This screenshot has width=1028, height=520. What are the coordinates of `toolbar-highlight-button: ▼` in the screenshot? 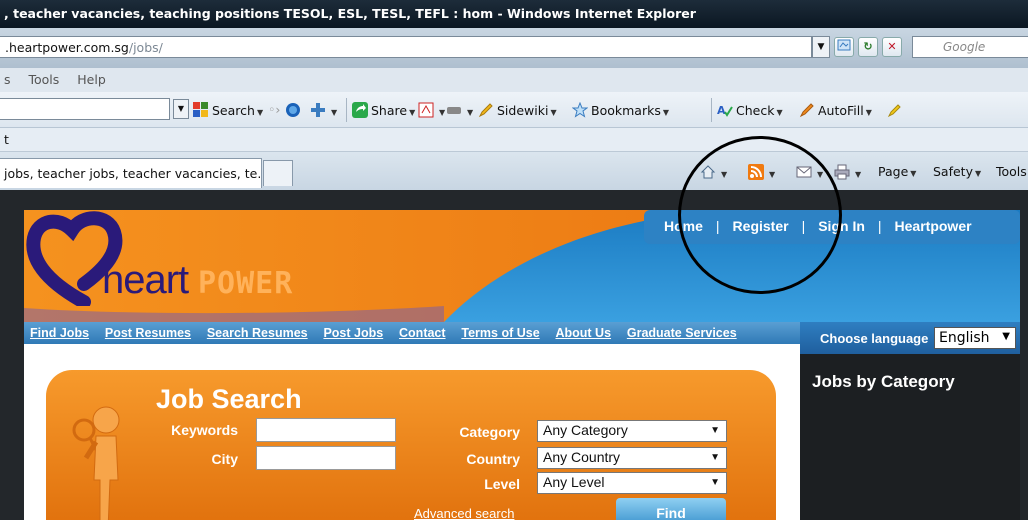 It's located at (459, 110).